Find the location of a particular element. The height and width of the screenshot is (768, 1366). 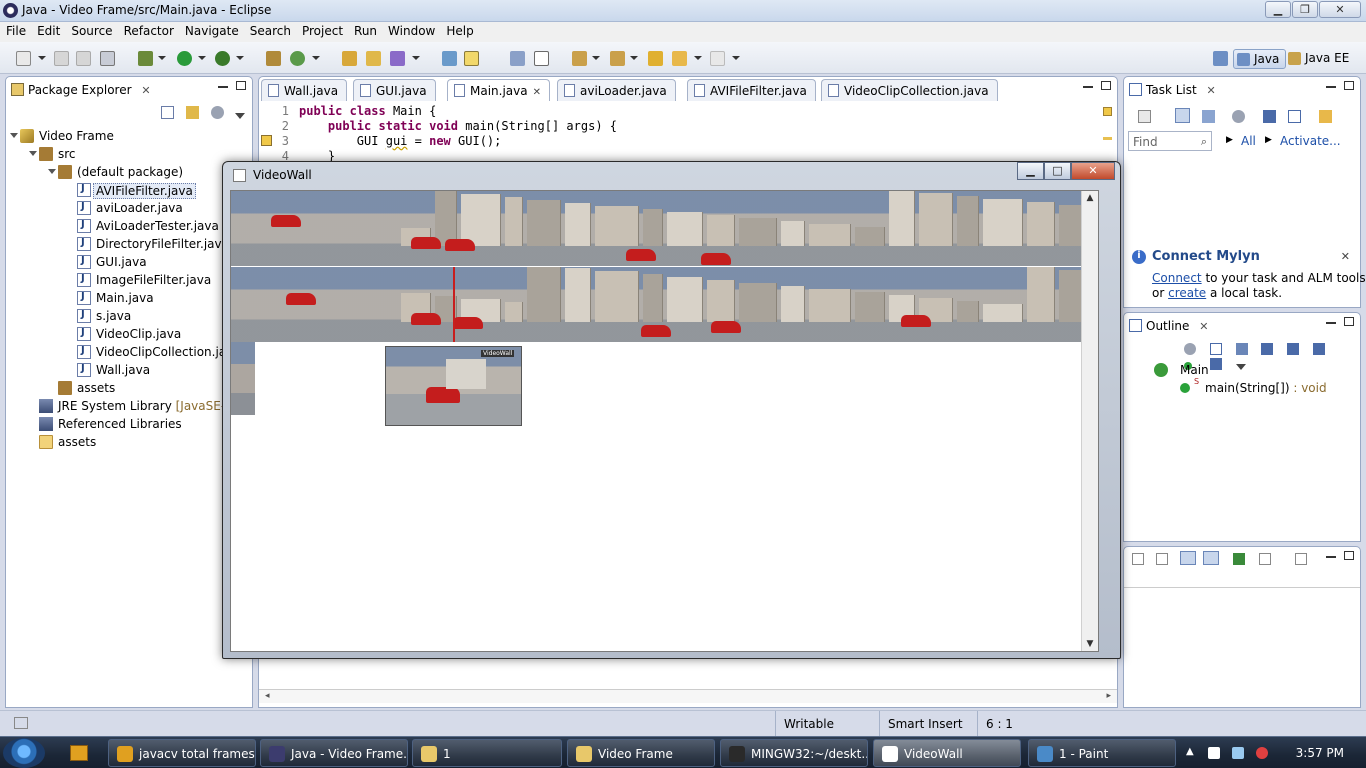

hide-static-icon is located at coordinates (1293, 349).